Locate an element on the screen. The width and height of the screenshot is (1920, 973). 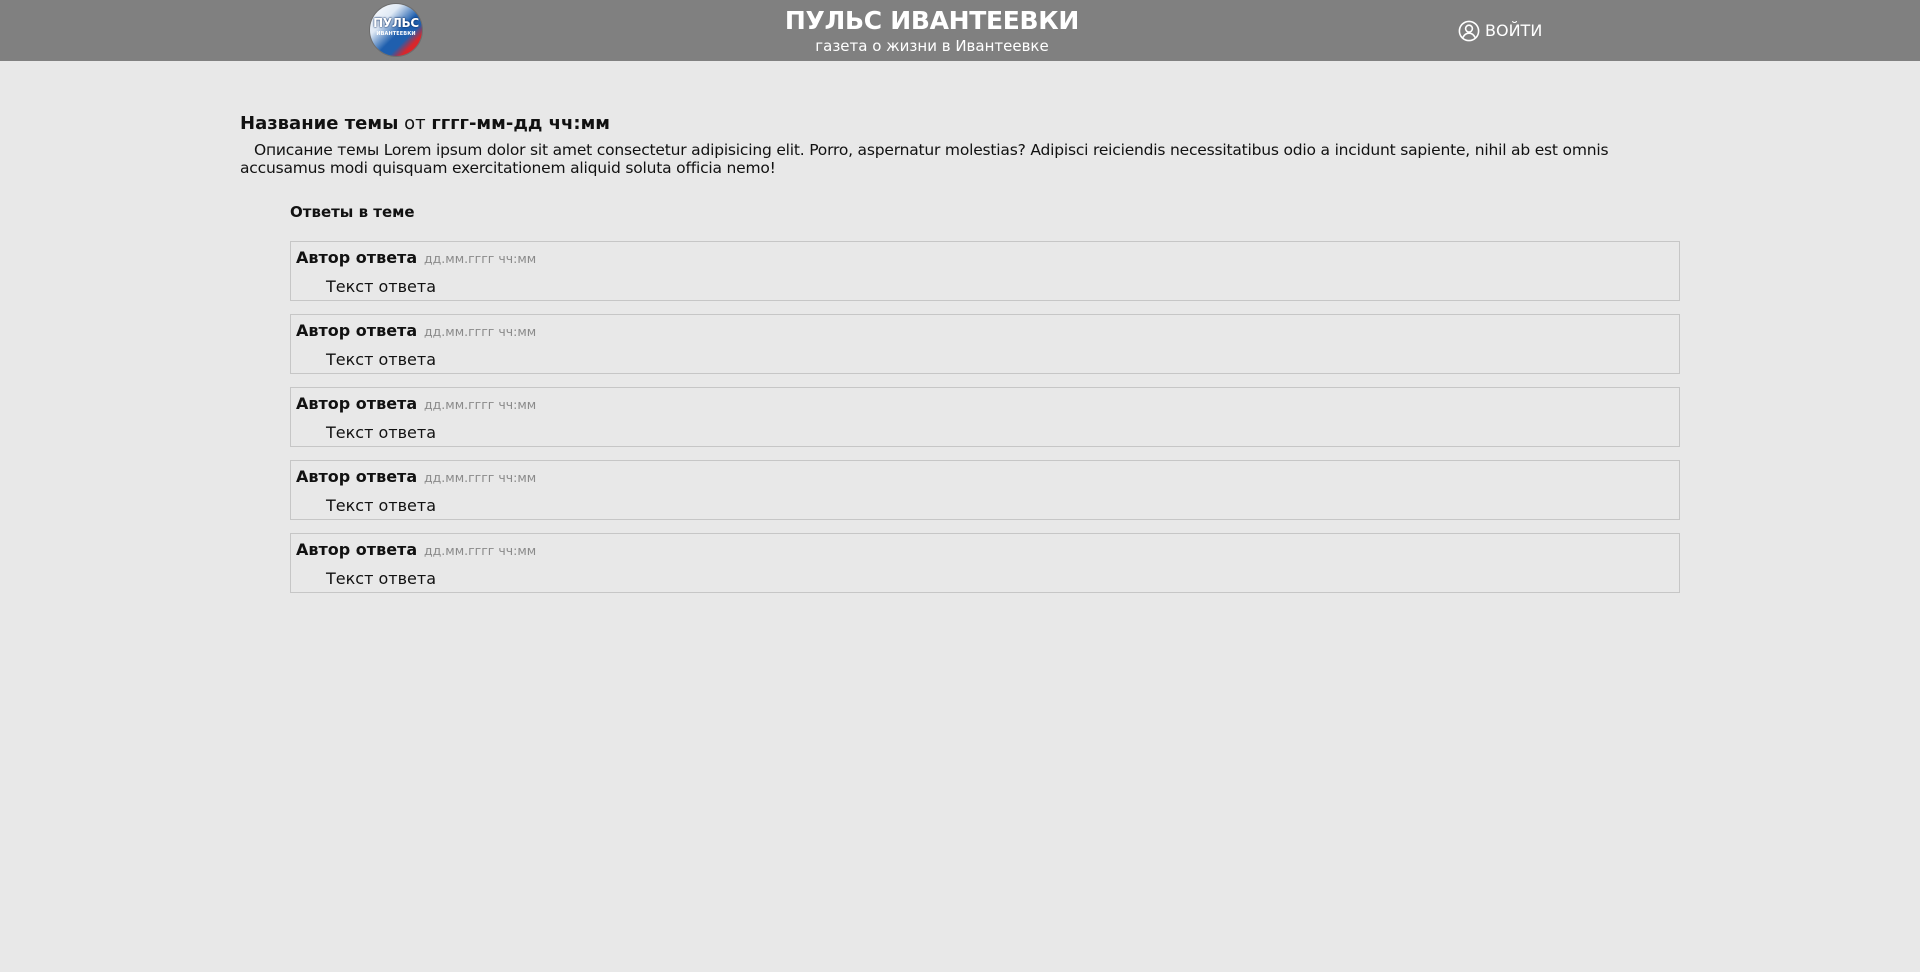
topic-by-word: от is located at coordinates (415, 123).